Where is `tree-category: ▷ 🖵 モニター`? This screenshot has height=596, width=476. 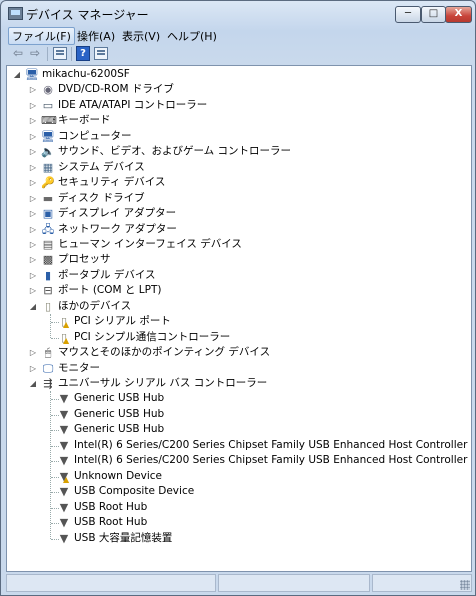
tree-category: ▷ 🖵 モニター is located at coordinates (248, 368).